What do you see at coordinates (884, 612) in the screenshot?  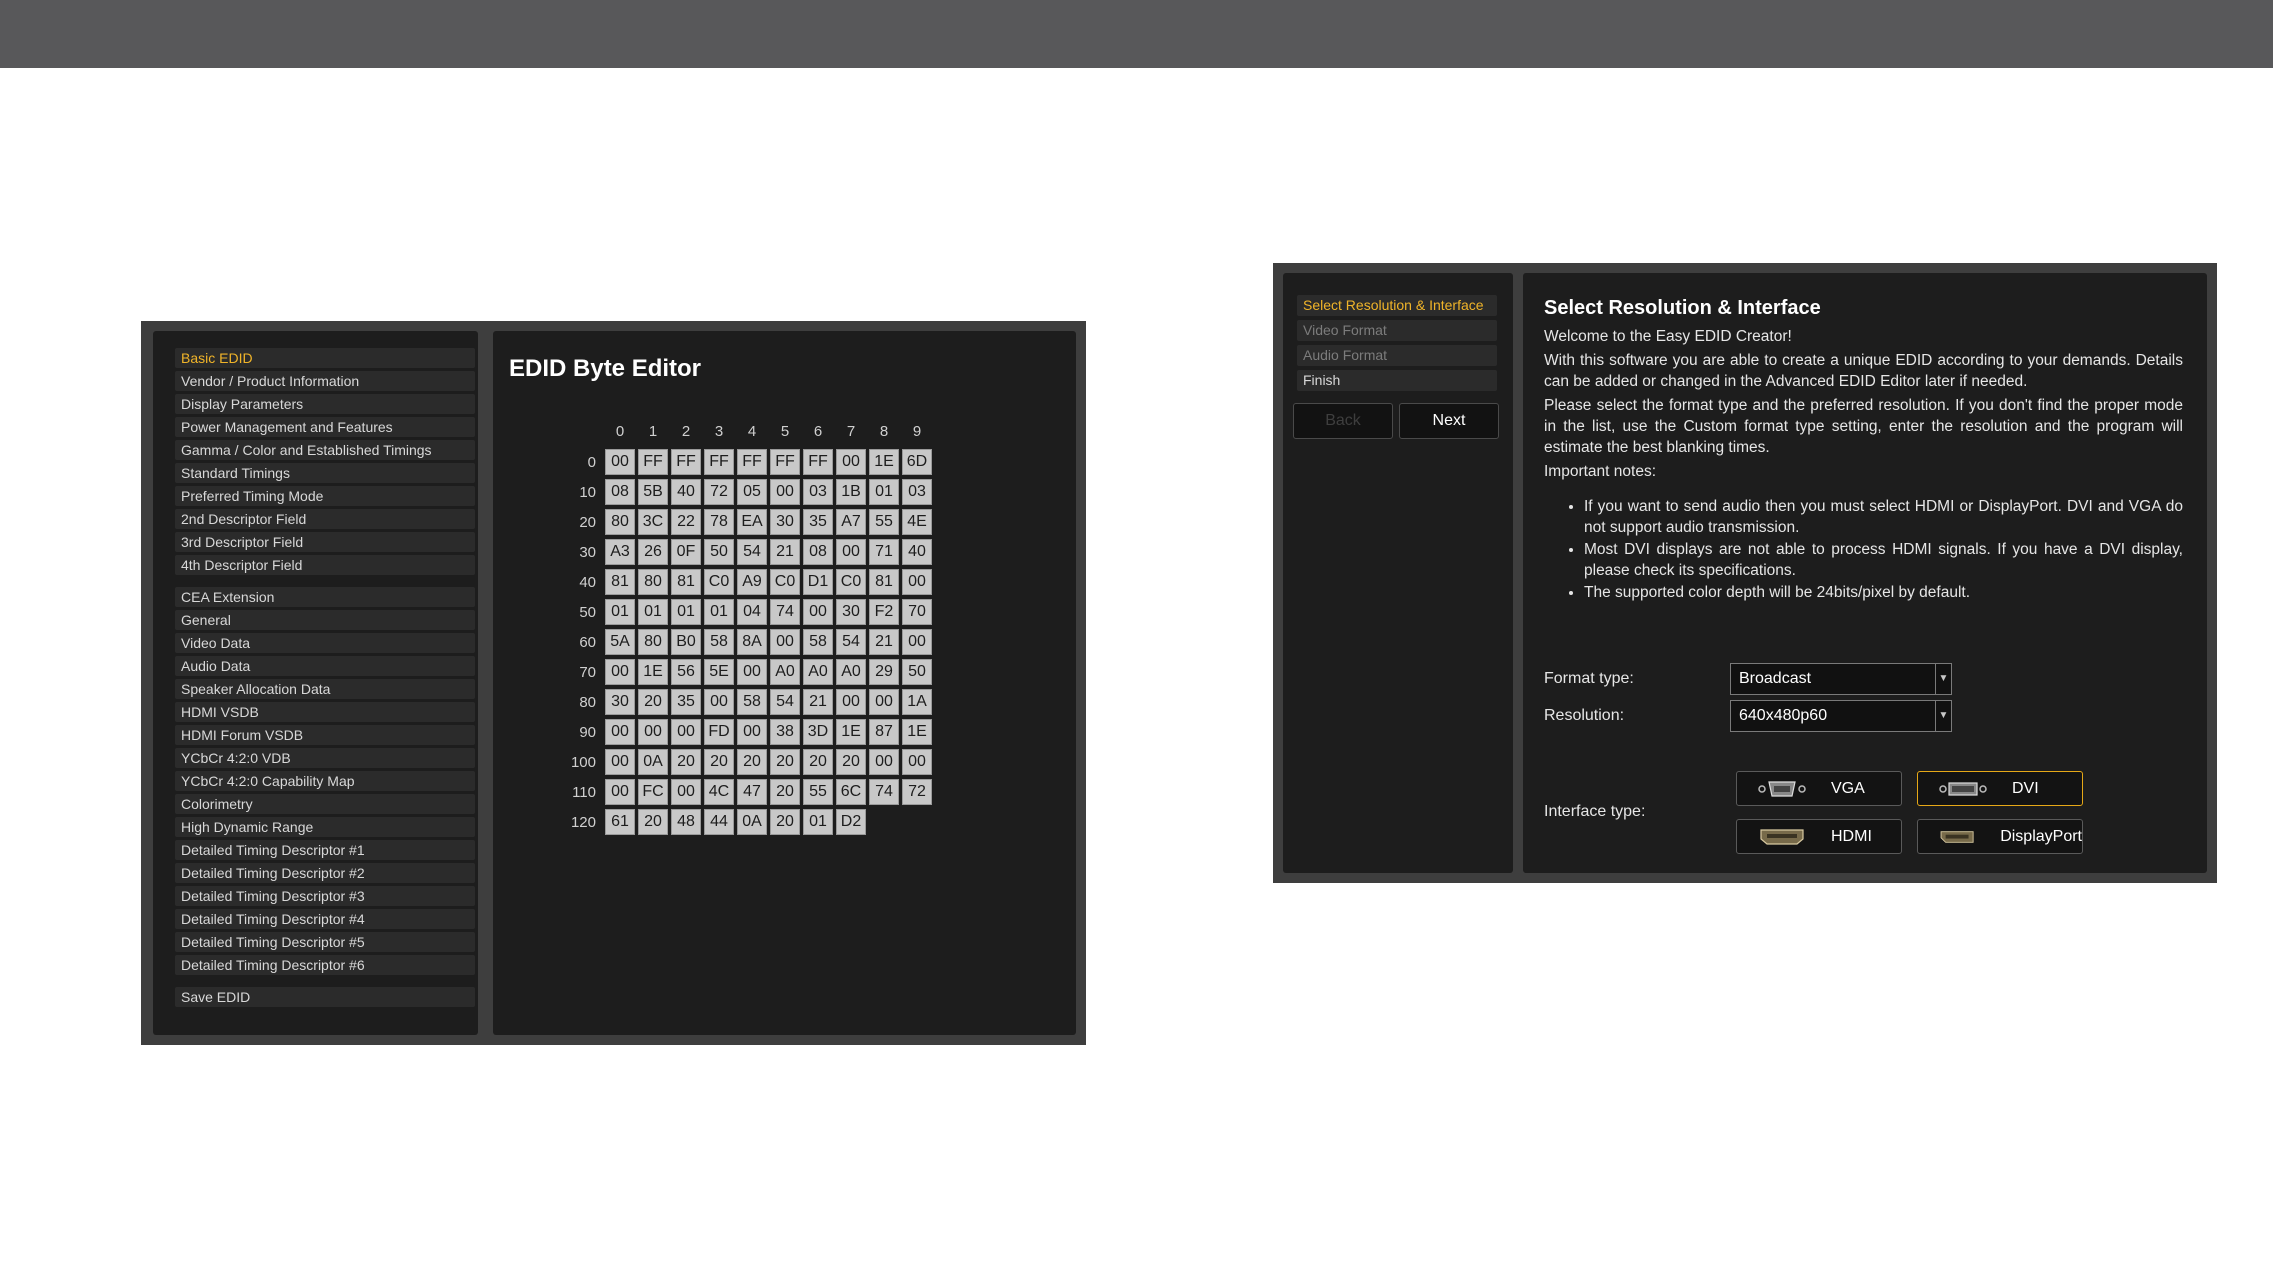 I see `byte-cell: F2` at bounding box center [884, 612].